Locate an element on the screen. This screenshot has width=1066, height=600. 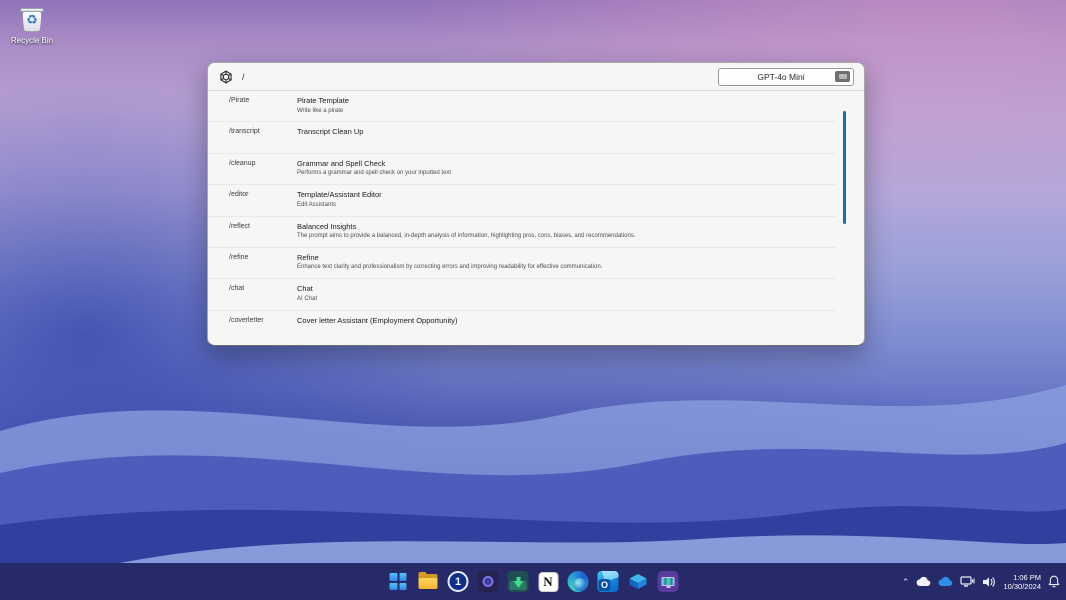
model-selector-dropdown: GPT-4o Mini is located at coordinates (786, 76).